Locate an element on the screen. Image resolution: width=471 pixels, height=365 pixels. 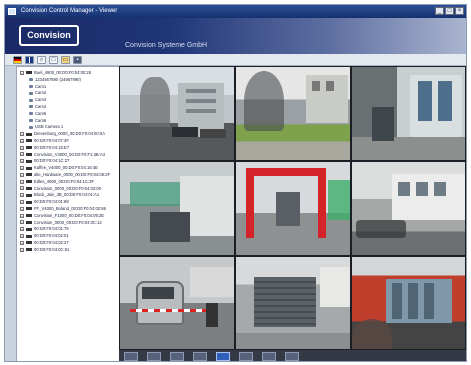
tree-device-item: + Convision_F1000_00:D0:F0:04:09:2E is located at coordinates (68, 216).